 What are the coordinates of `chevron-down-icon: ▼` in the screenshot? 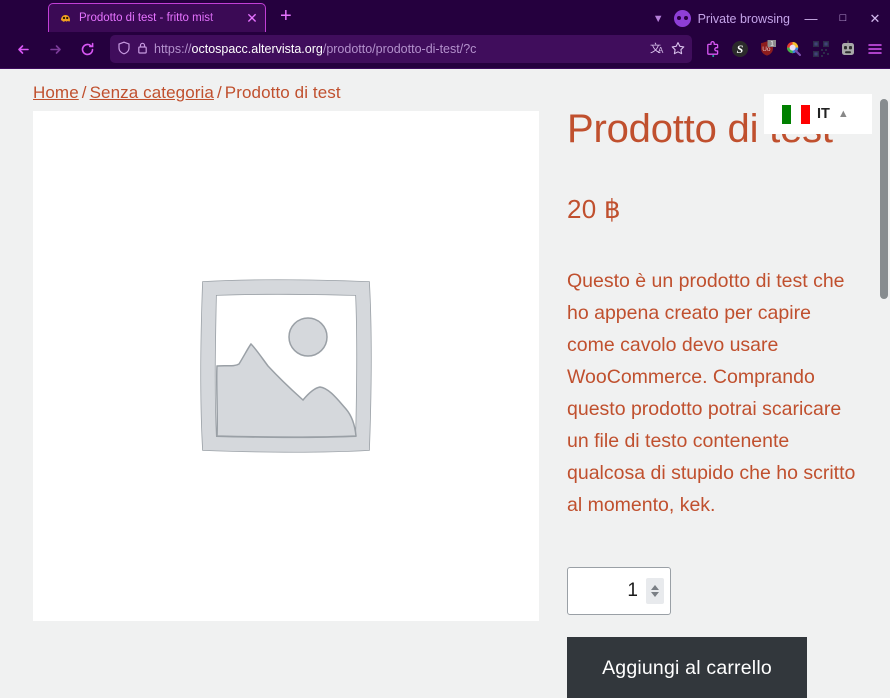 It's located at (658, 19).